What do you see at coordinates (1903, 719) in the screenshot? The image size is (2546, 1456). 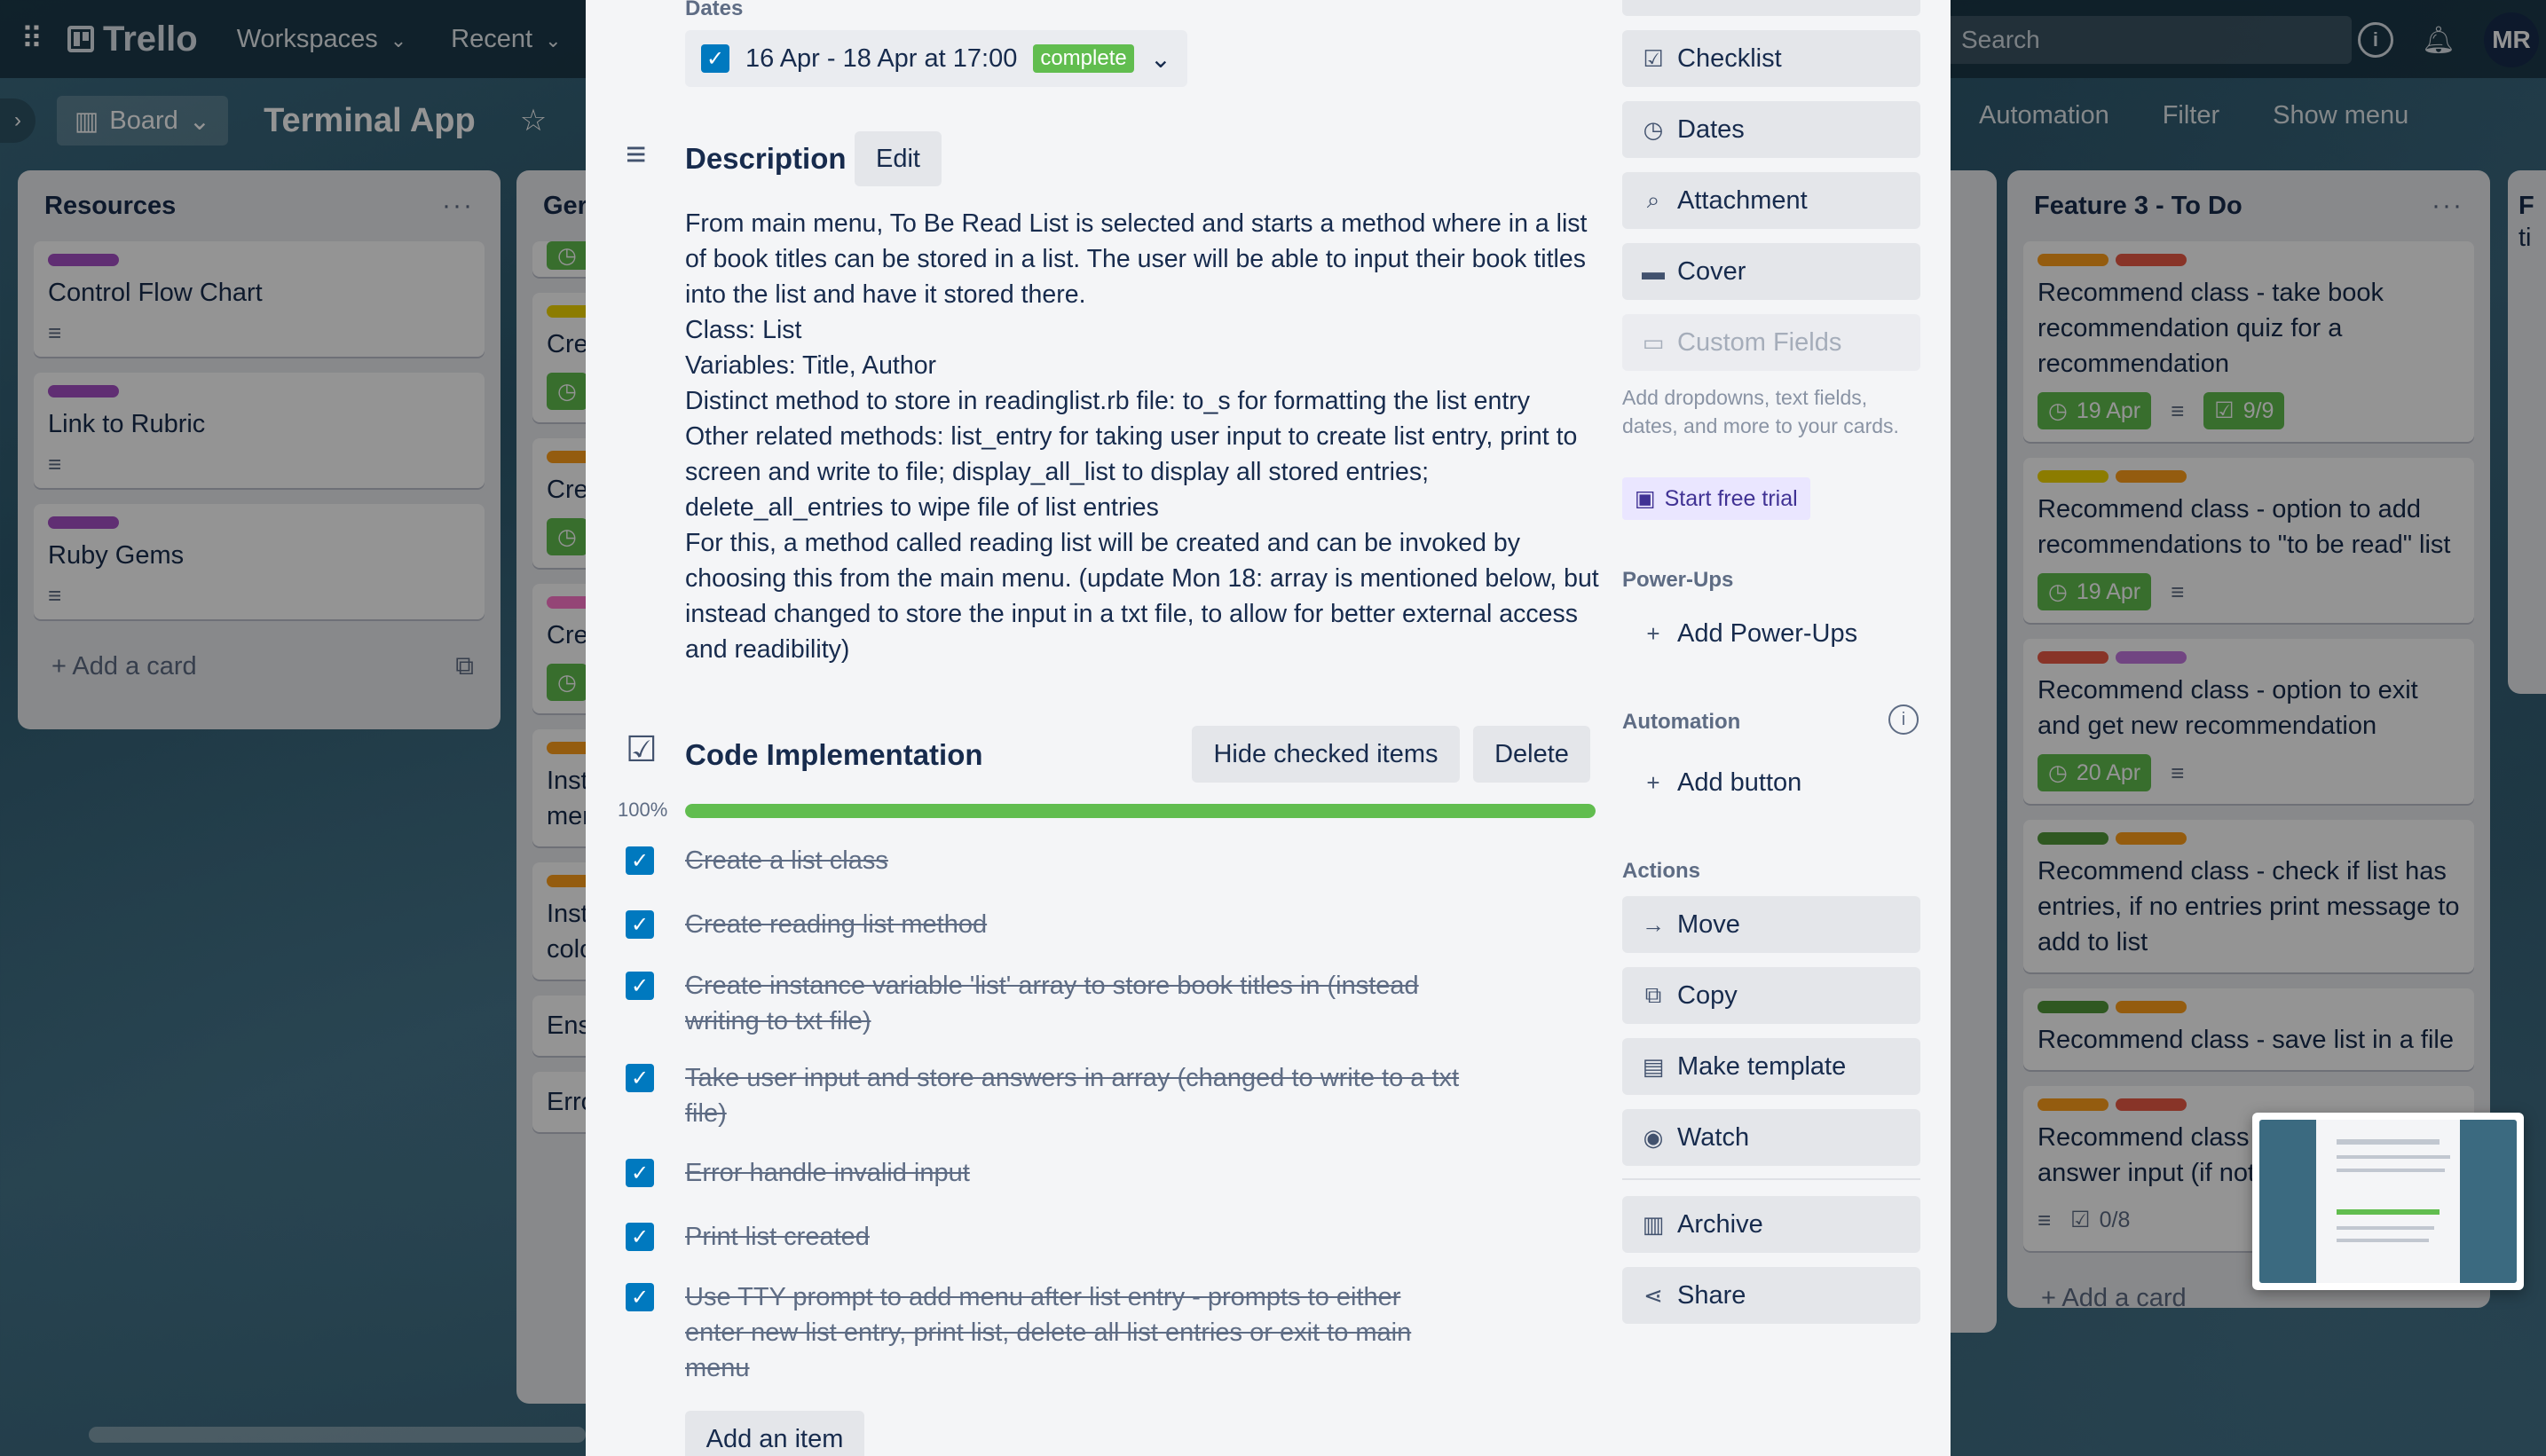 I see `info-icon: i` at bounding box center [1903, 719].